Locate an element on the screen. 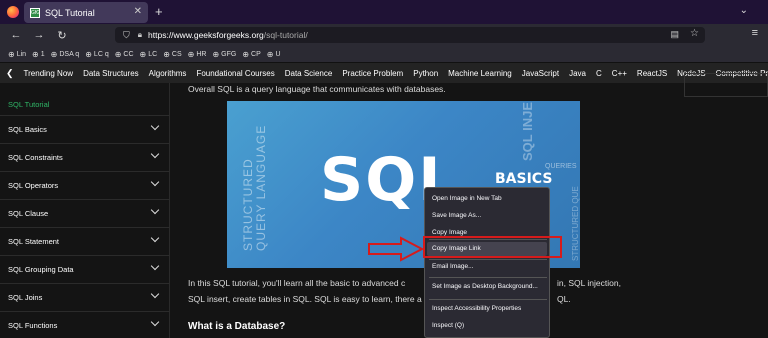 This screenshot has height=338, width=768. hamburger-menu-icon: ≡ is located at coordinates (755, 33).